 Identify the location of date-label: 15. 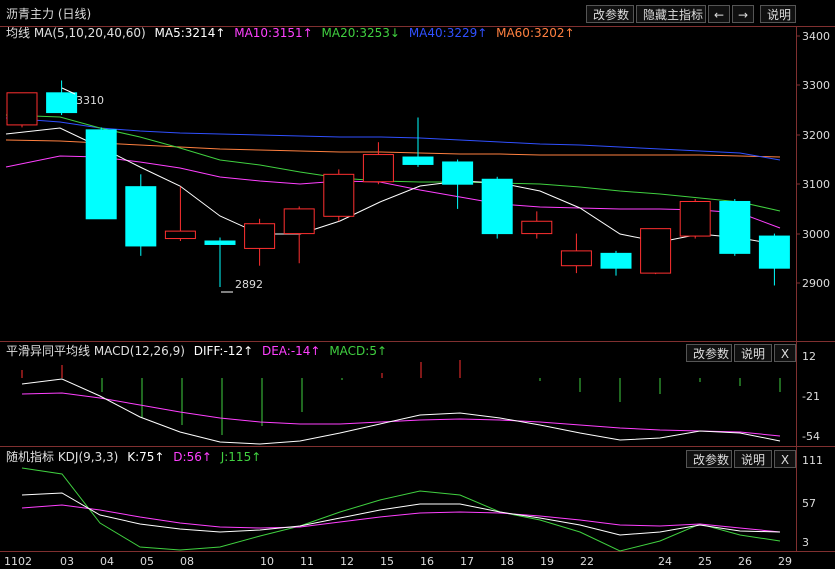
(387, 561).